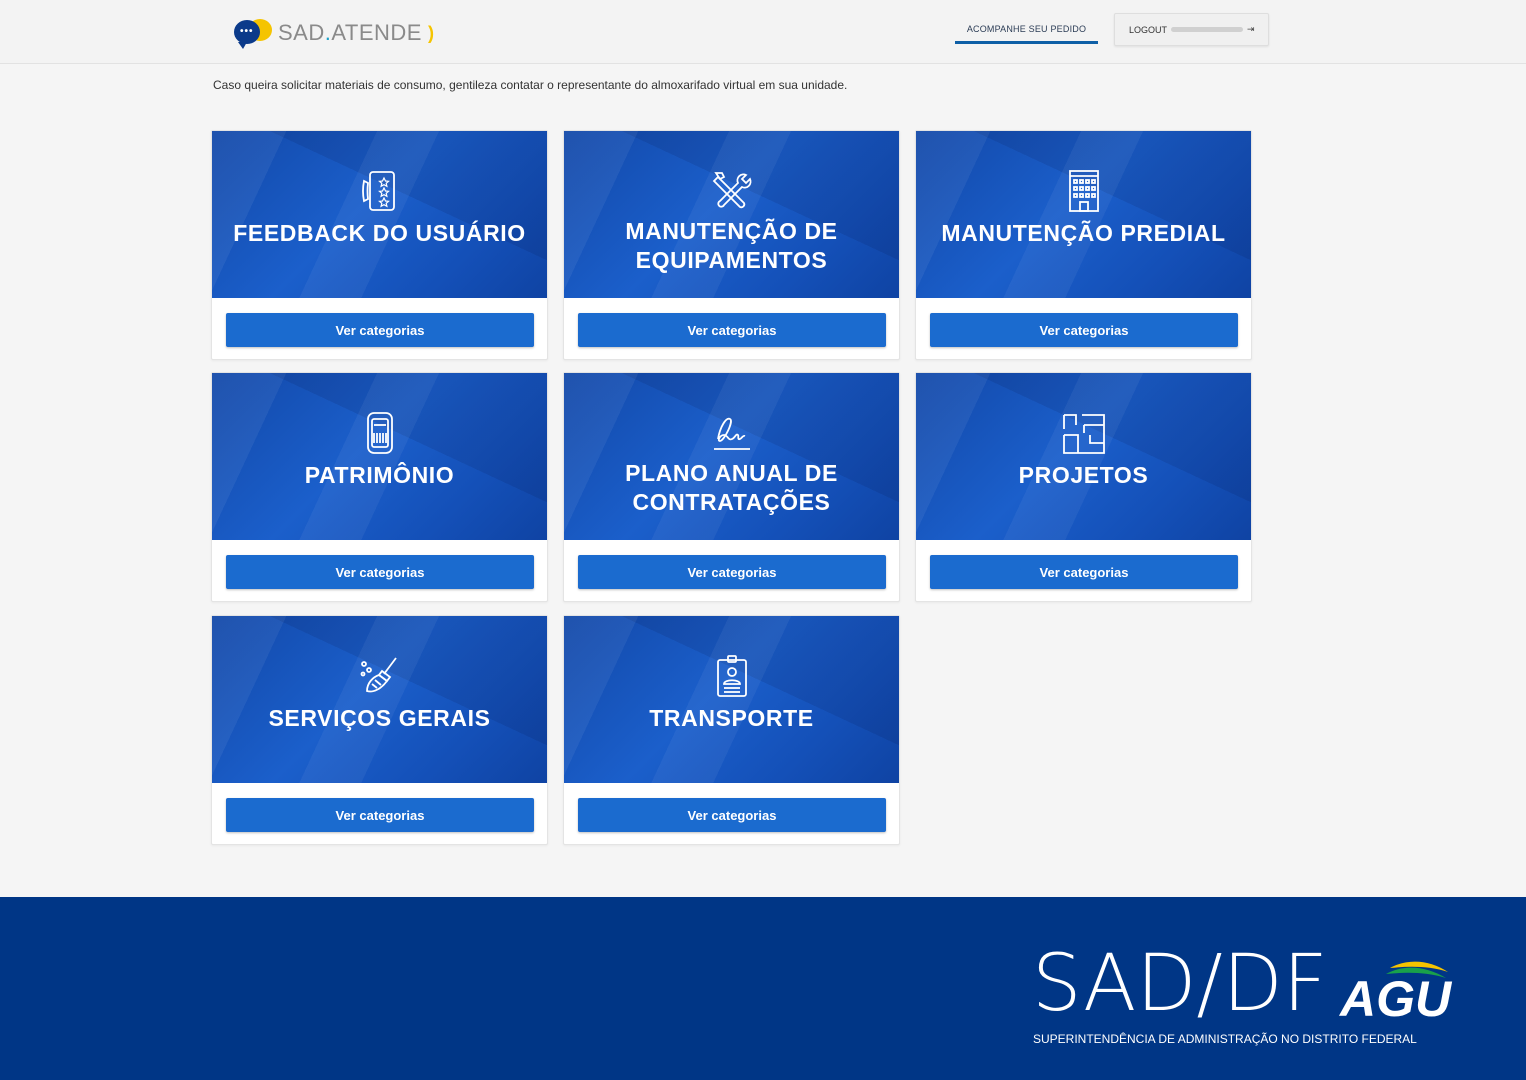 This screenshot has height=1080, width=1526. What do you see at coordinates (379, 699) in the screenshot?
I see `card-banner: SERVIÇOS GERAIS` at bounding box center [379, 699].